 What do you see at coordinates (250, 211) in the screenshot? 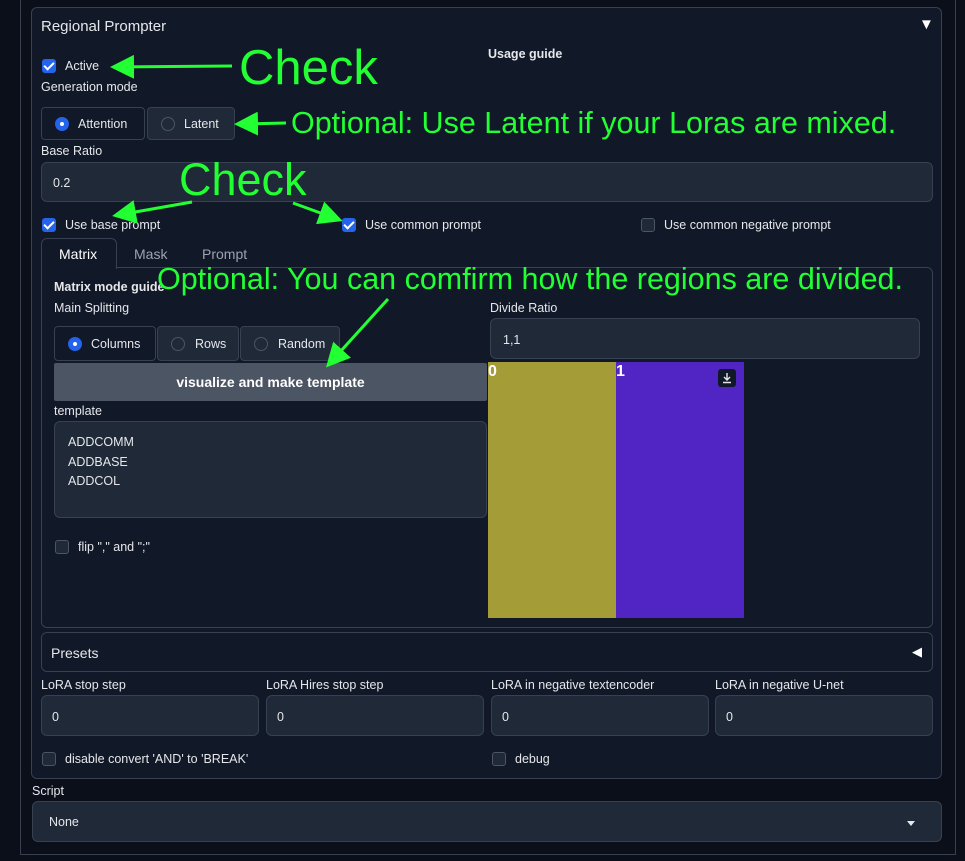
I see `annotation-arrows` at bounding box center [250, 211].